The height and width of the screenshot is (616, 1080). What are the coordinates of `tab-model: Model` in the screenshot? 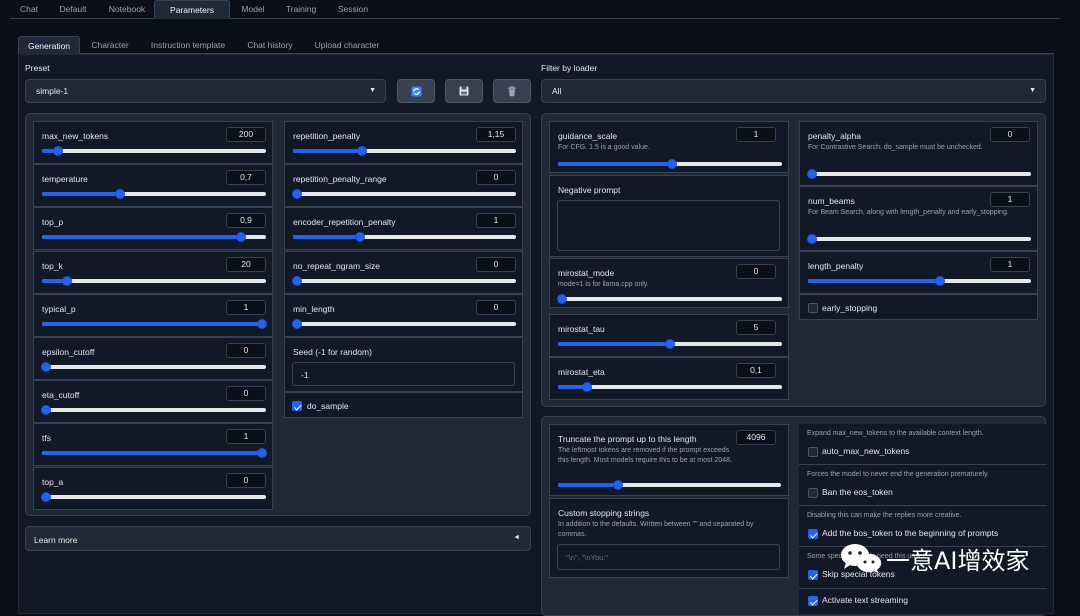 It's located at (253, 9).